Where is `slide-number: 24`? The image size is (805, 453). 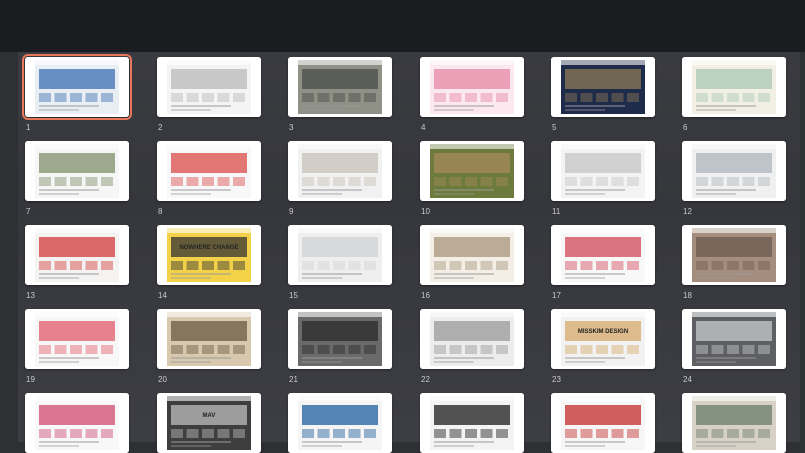 slide-number: 24 is located at coordinates (687, 379).